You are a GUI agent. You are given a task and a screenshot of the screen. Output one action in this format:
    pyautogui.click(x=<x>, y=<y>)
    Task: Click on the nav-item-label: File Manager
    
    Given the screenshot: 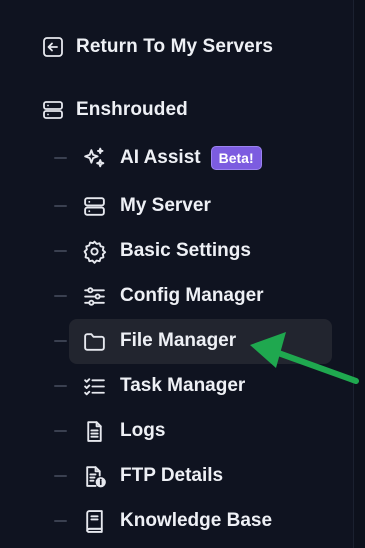 What is the action you would take?
    pyautogui.click(x=178, y=340)
    